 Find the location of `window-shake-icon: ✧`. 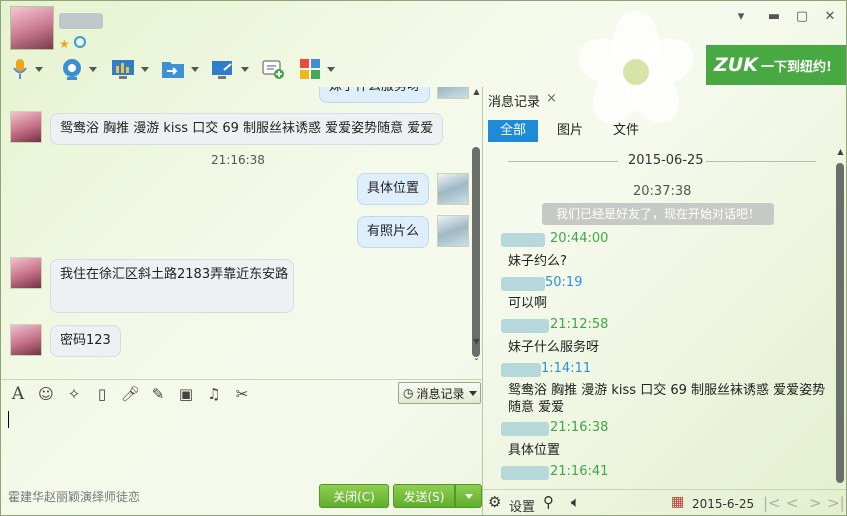

window-shake-icon: ✧ is located at coordinates (74, 394).